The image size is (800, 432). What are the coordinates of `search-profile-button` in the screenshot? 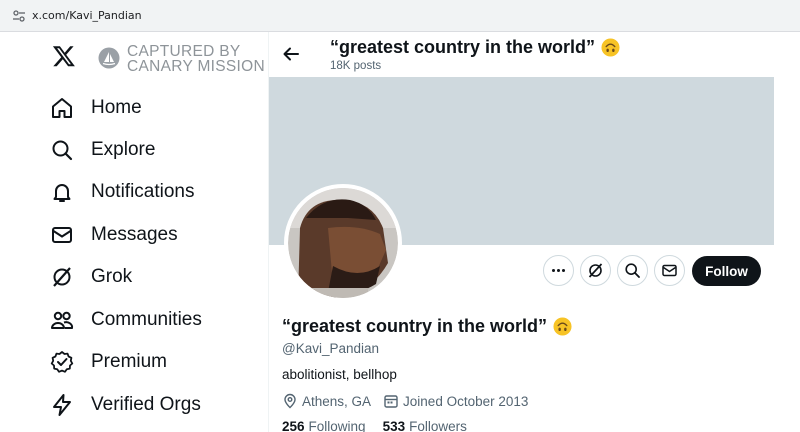 It's located at (632, 270).